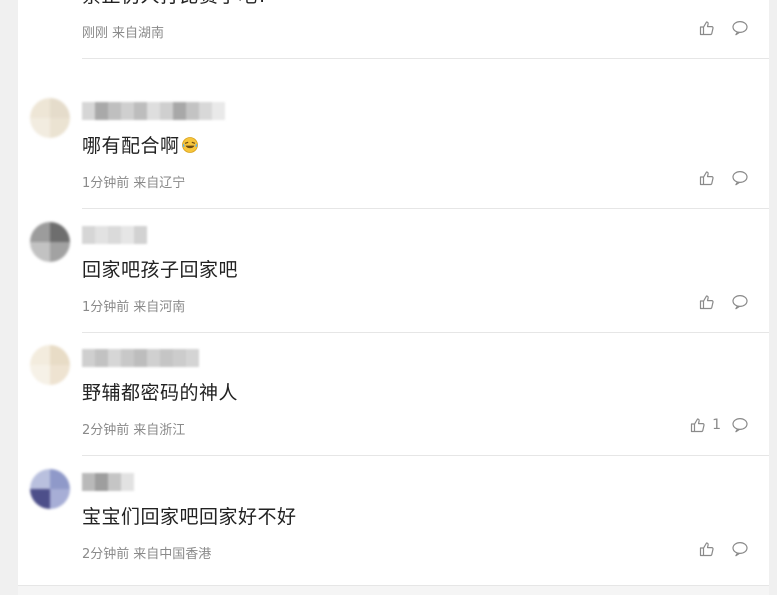 This screenshot has width=777, height=595. I want to click on comment-meta: 1分钟前 来自河南, so click(133, 305).